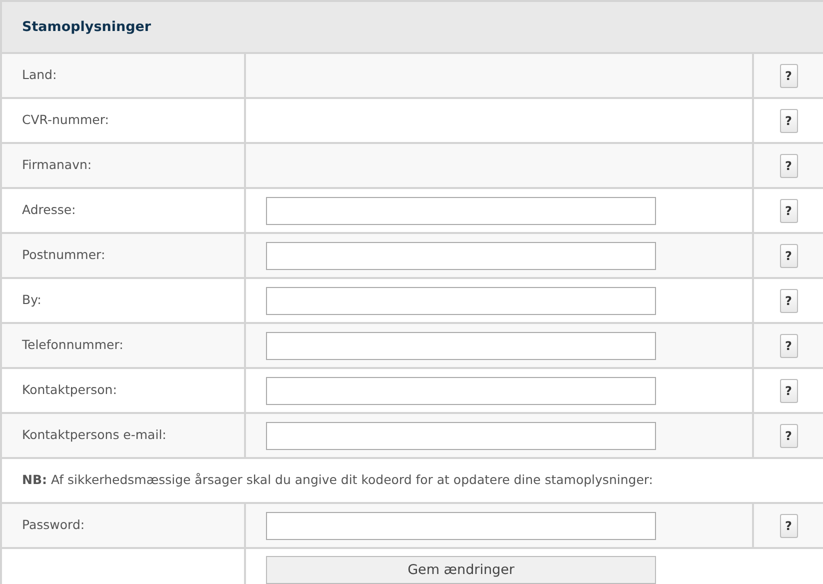 The width and height of the screenshot is (823, 584). What do you see at coordinates (94, 434) in the screenshot?
I see `field-label: Kontaktpersons e-mail:` at bounding box center [94, 434].